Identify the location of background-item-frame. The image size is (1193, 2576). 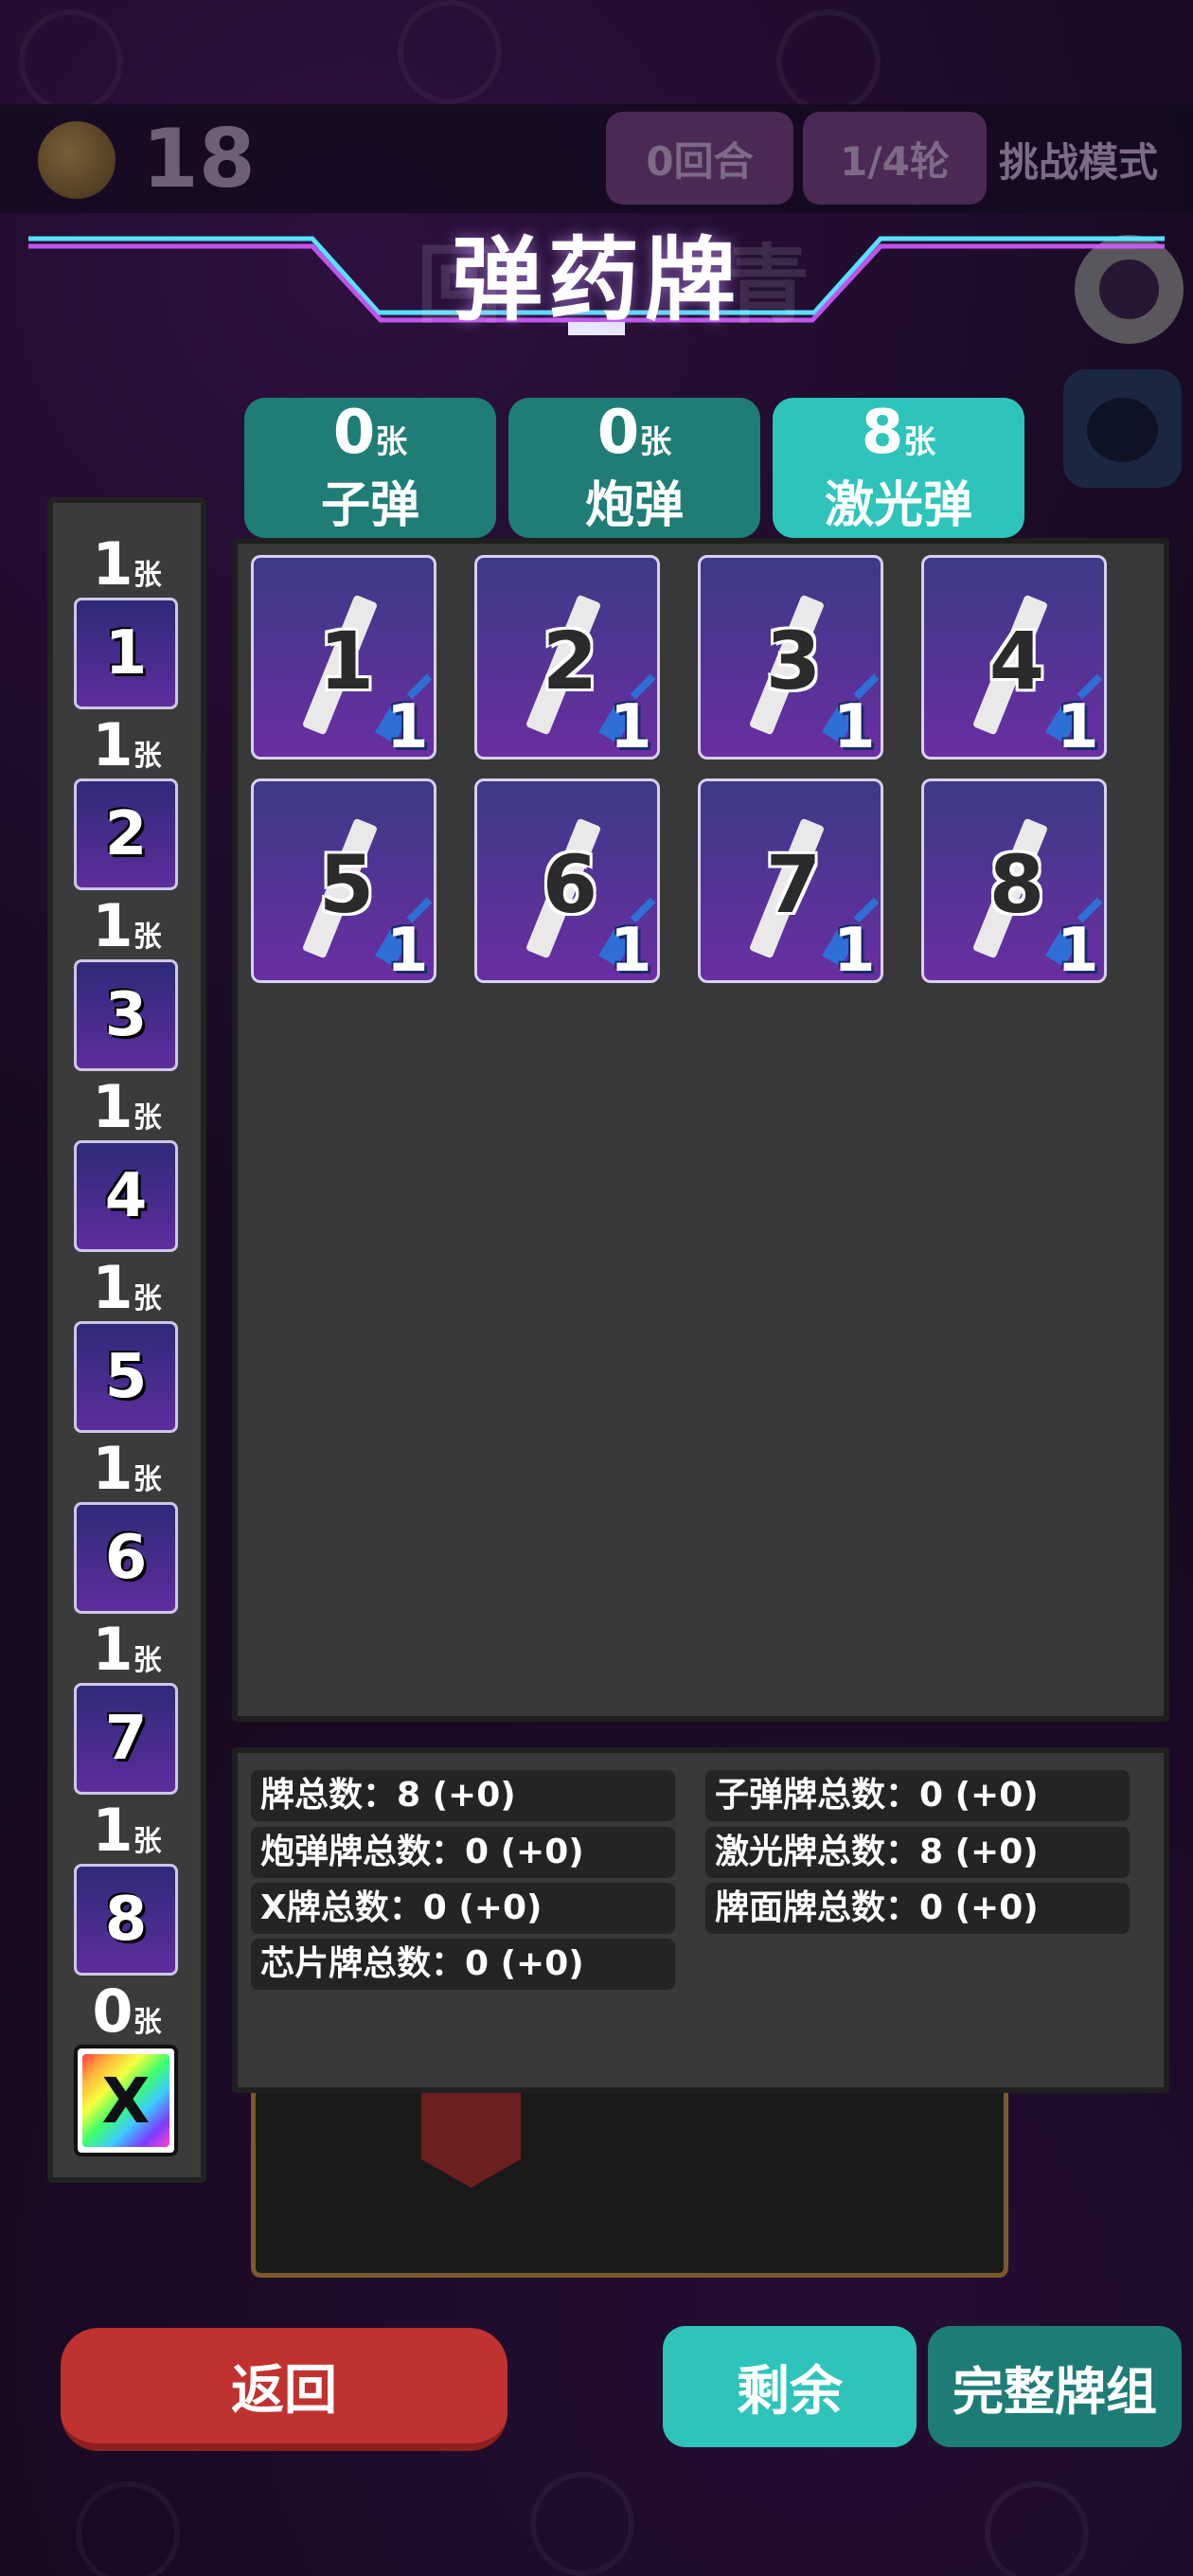
(629, 2185).